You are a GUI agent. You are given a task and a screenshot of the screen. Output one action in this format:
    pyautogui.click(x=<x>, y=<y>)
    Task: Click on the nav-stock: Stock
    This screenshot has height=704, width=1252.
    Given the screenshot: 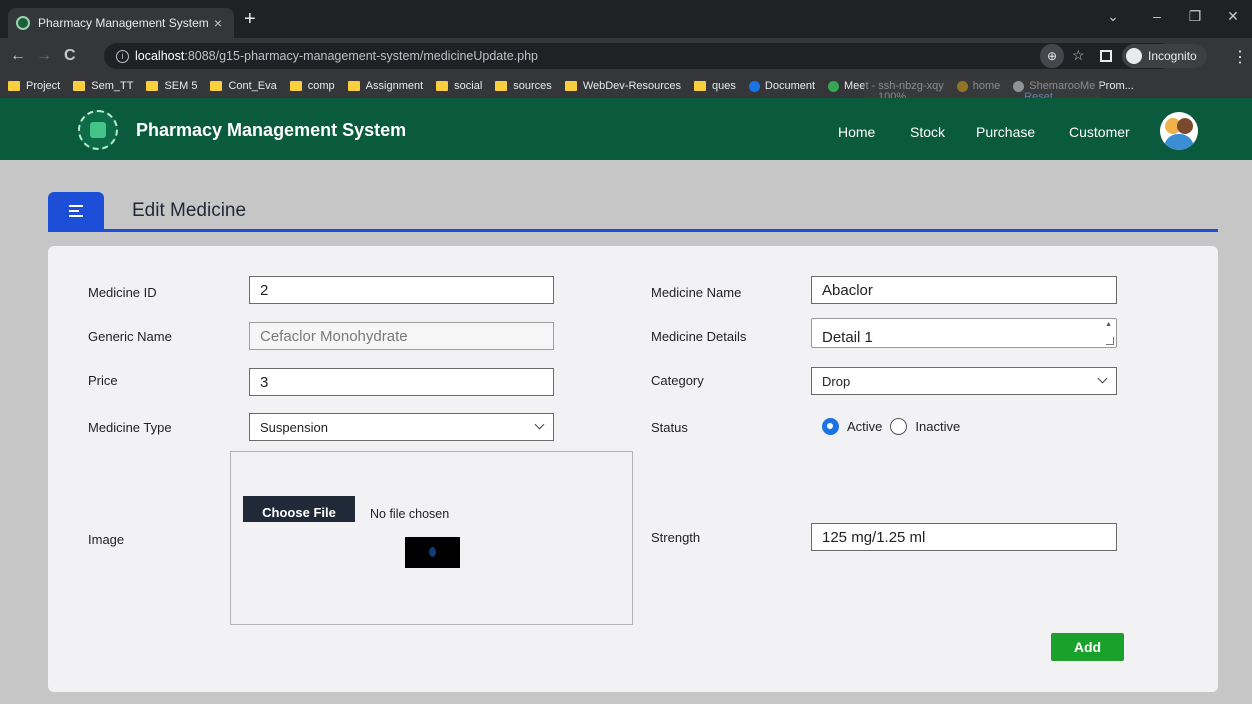 What is the action you would take?
    pyautogui.click(x=927, y=132)
    